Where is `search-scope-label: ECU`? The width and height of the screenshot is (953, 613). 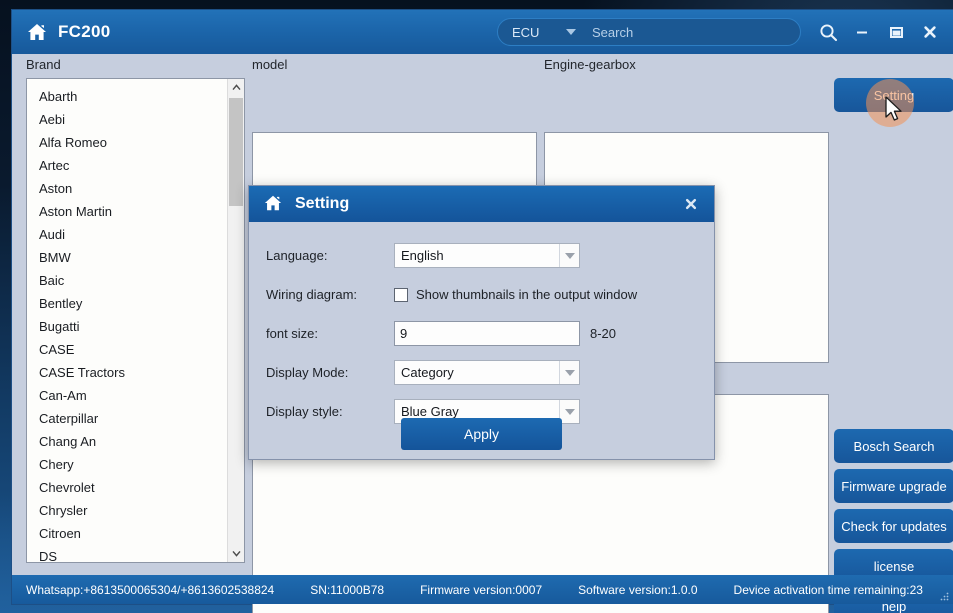 search-scope-label: ECU is located at coordinates (526, 32).